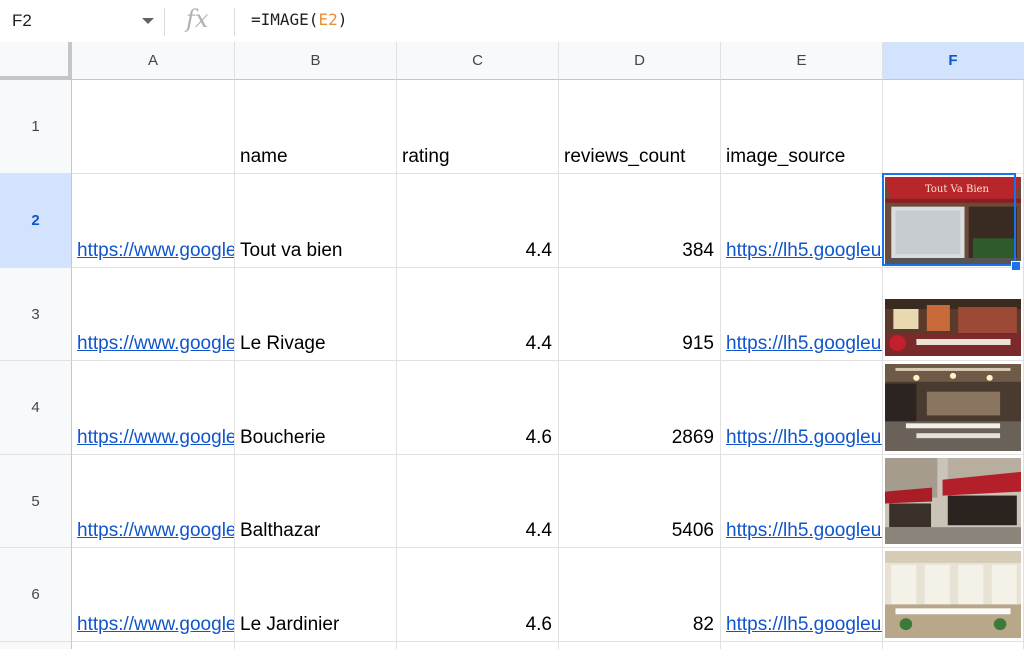  What do you see at coordinates (957, 189) in the screenshot?
I see `awning-sign-text: Tout Va Bien` at bounding box center [957, 189].